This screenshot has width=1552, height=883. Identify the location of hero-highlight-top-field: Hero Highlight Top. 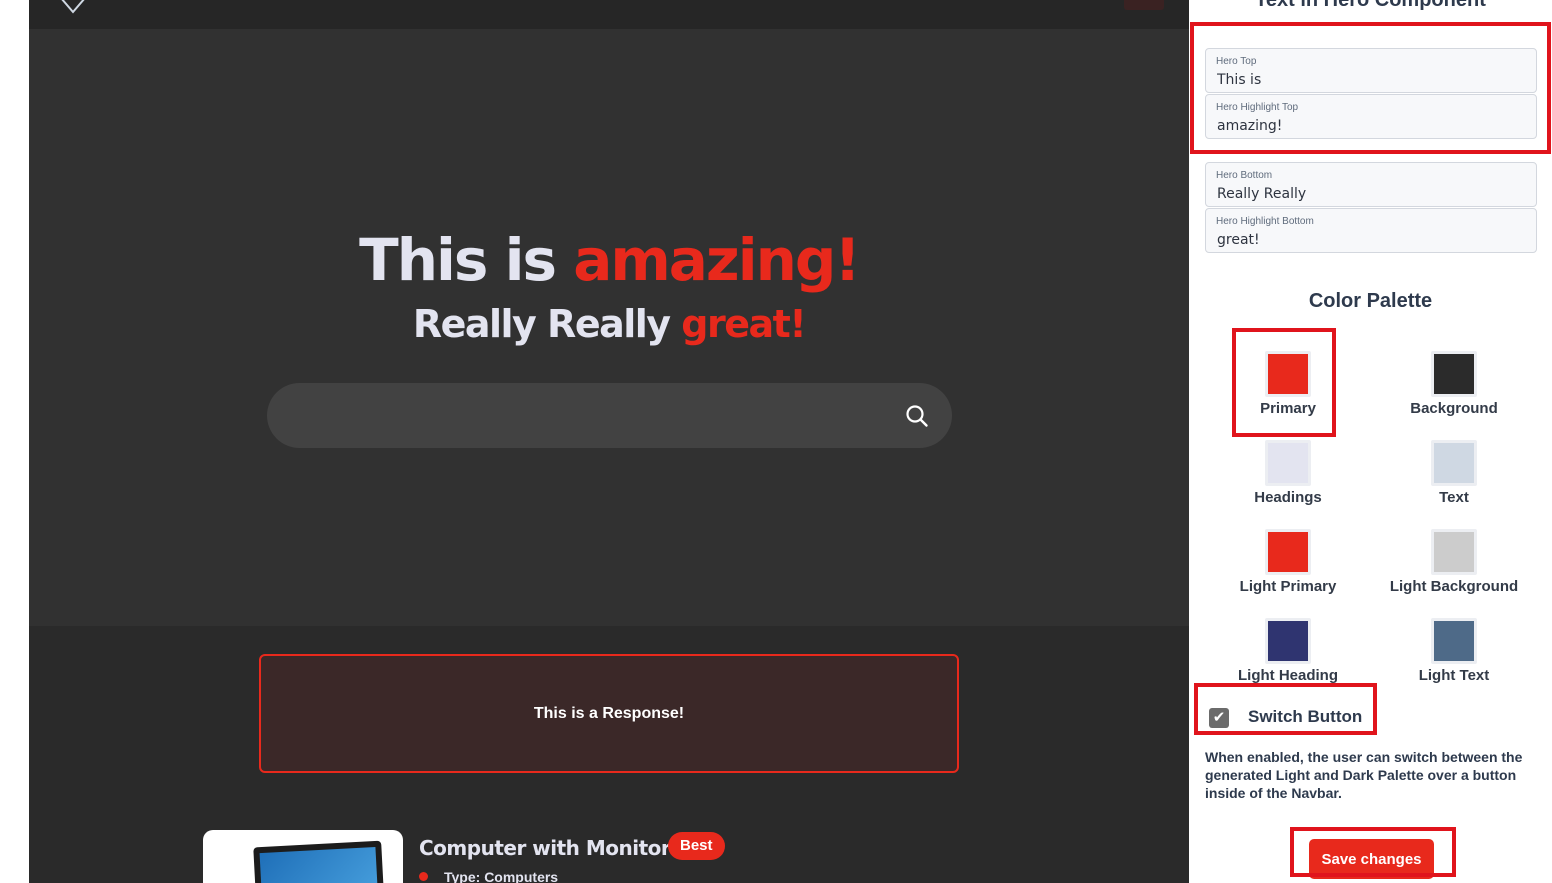
(1371, 116).